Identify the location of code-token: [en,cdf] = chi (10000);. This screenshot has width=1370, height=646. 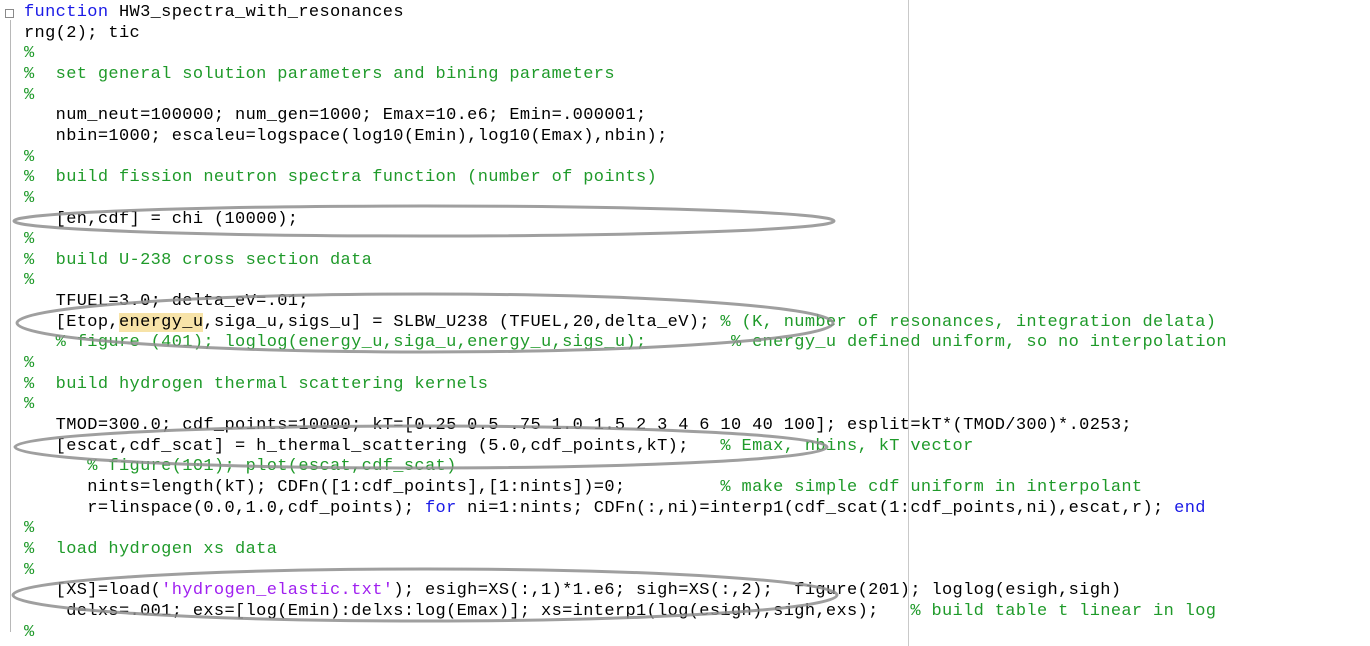
(161, 219).